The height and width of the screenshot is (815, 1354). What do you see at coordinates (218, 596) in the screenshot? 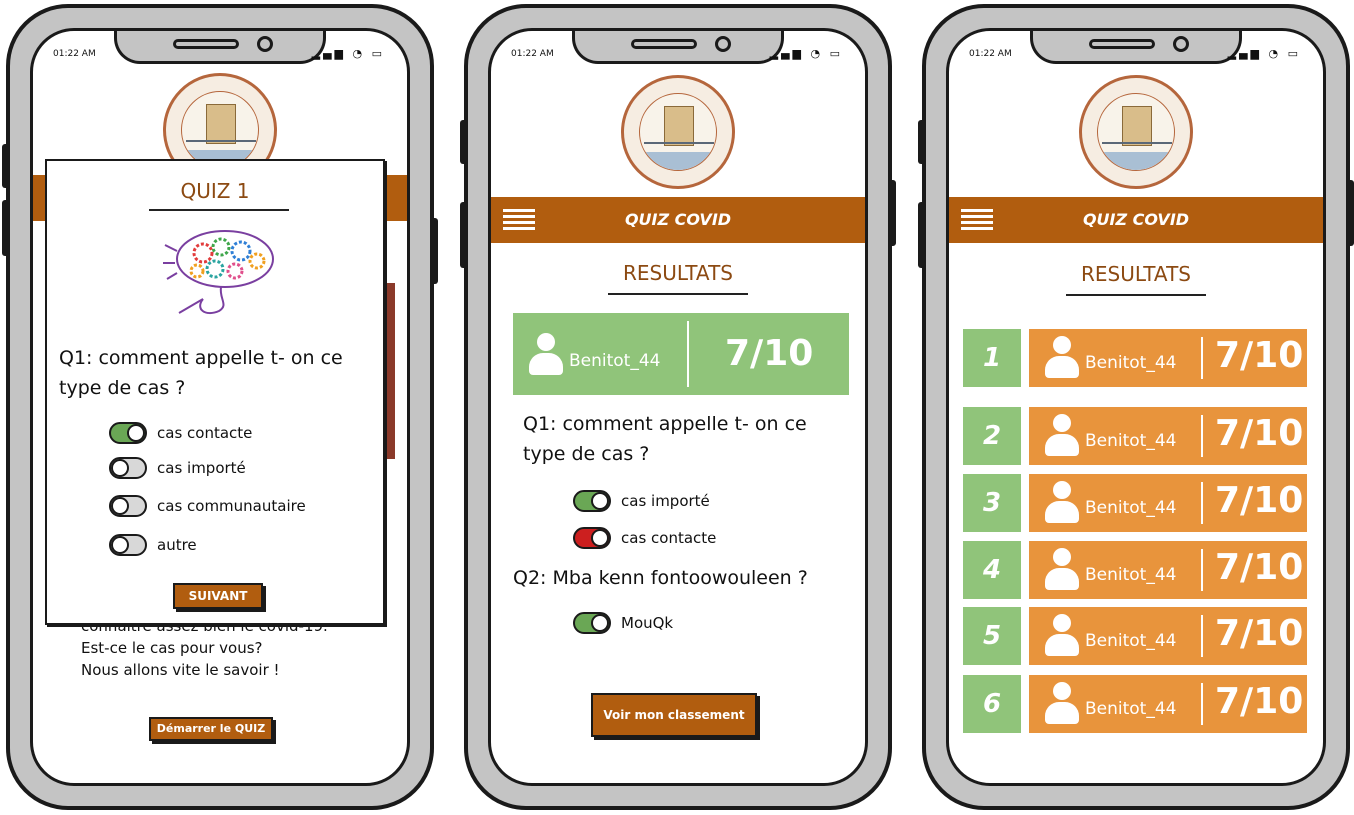
I see `next-button: SUIVANT` at bounding box center [218, 596].